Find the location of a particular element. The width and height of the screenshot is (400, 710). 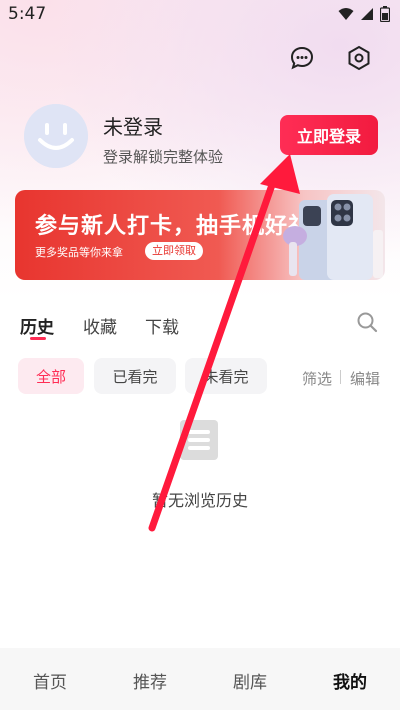

status-icons is located at coordinates (364, 14).